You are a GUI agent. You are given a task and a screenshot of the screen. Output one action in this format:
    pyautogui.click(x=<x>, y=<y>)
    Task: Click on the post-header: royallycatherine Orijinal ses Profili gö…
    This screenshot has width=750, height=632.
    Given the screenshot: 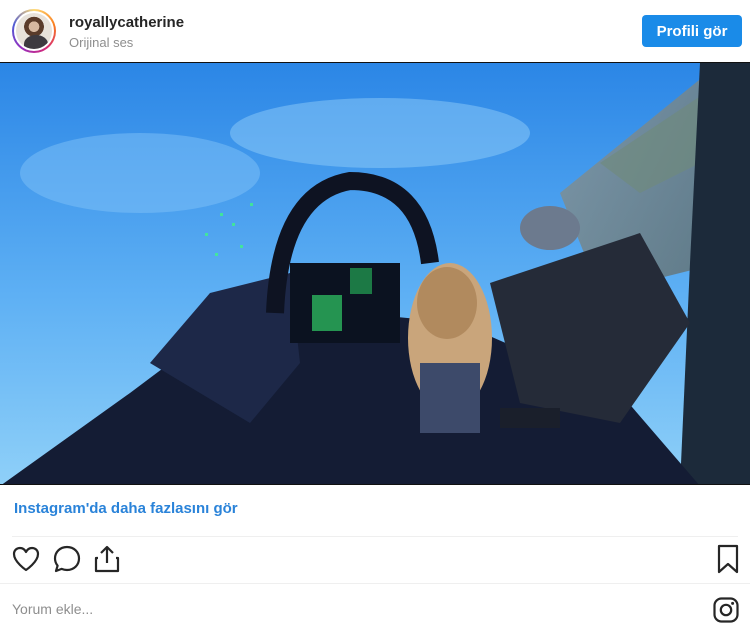 What is the action you would take?
    pyautogui.click(x=375, y=31)
    